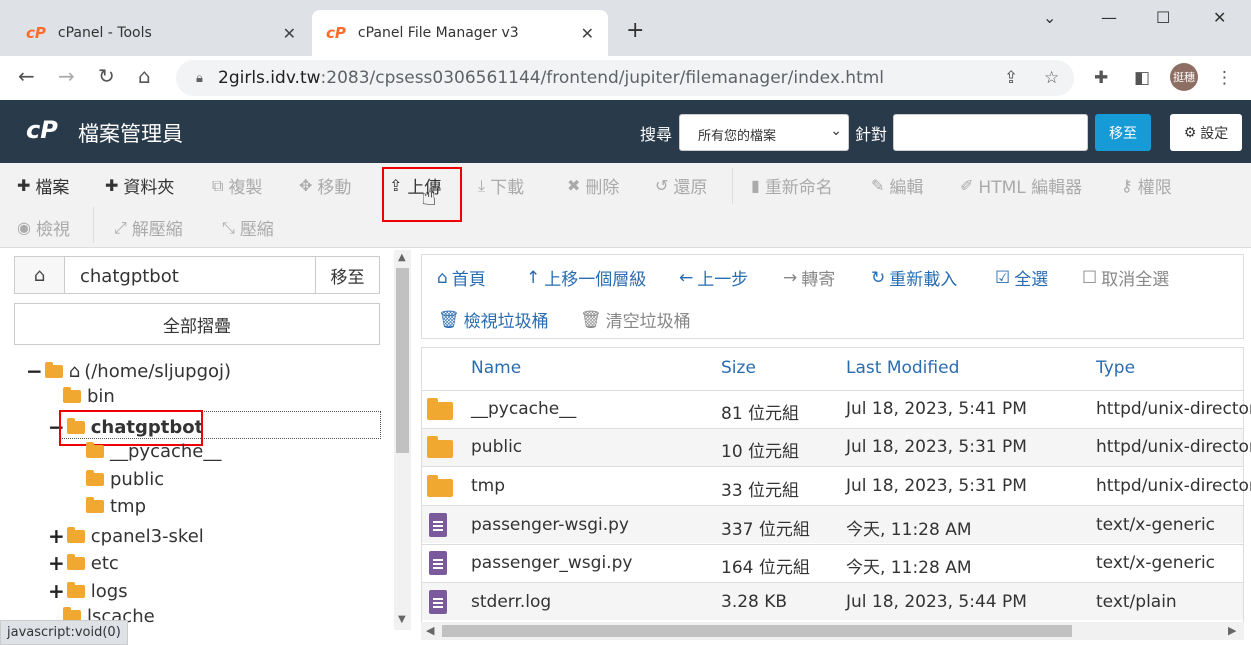 This screenshot has width=1251, height=645. What do you see at coordinates (1101, 78) in the screenshot?
I see `extensions-puzzle-icon: ✚` at bounding box center [1101, 78].